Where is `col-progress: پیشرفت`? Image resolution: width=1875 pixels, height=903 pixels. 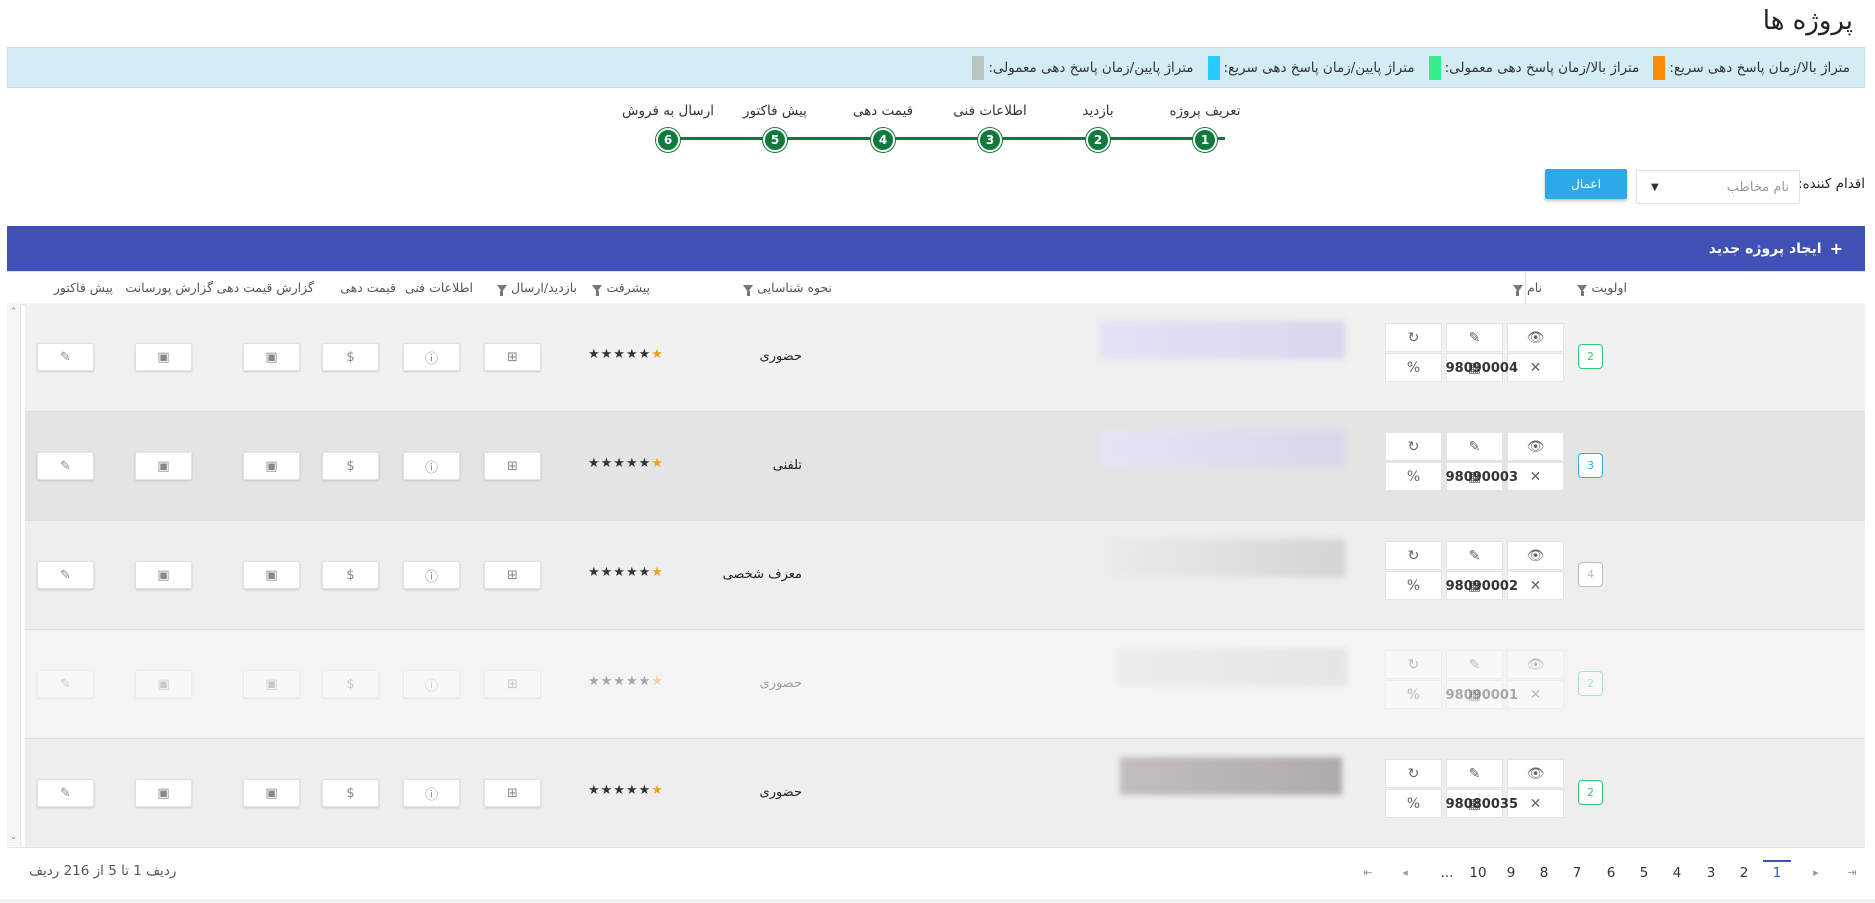 col-progress: پیشرفت is located at coordinates (619, 288).